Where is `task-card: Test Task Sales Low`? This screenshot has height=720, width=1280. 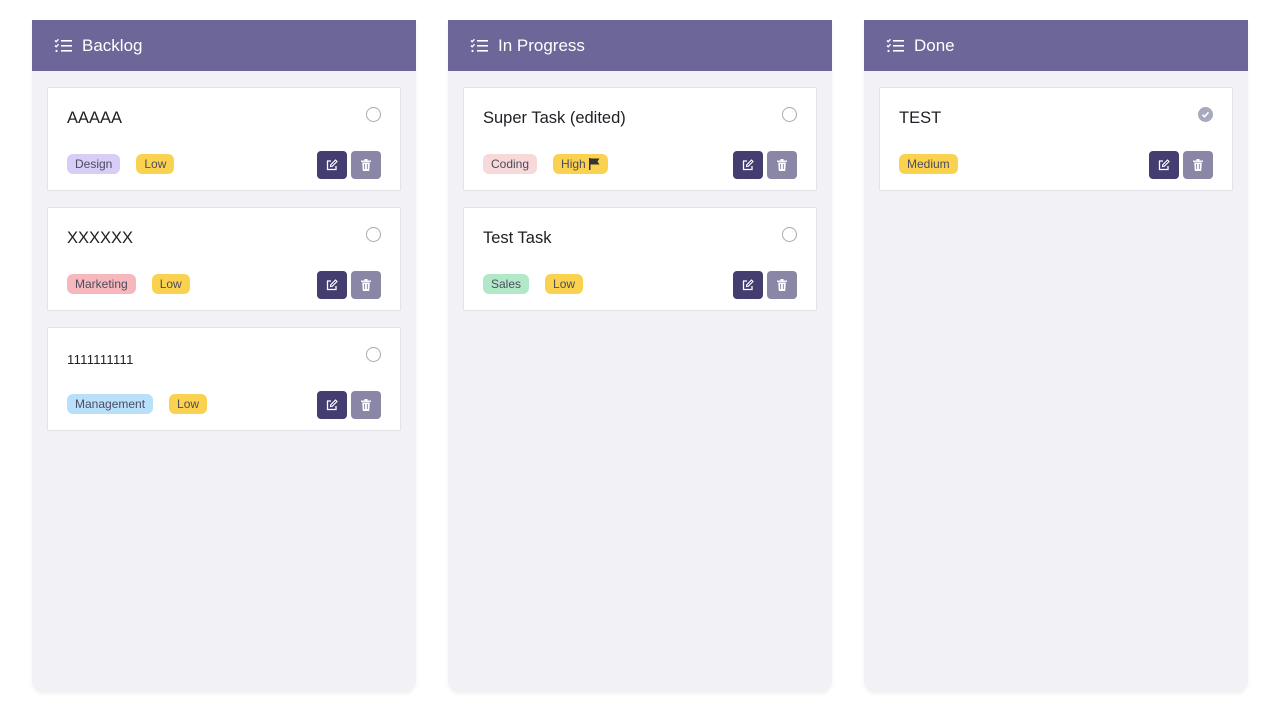 task-card: Test Task Sales Low is located at coordinates (640, 259).